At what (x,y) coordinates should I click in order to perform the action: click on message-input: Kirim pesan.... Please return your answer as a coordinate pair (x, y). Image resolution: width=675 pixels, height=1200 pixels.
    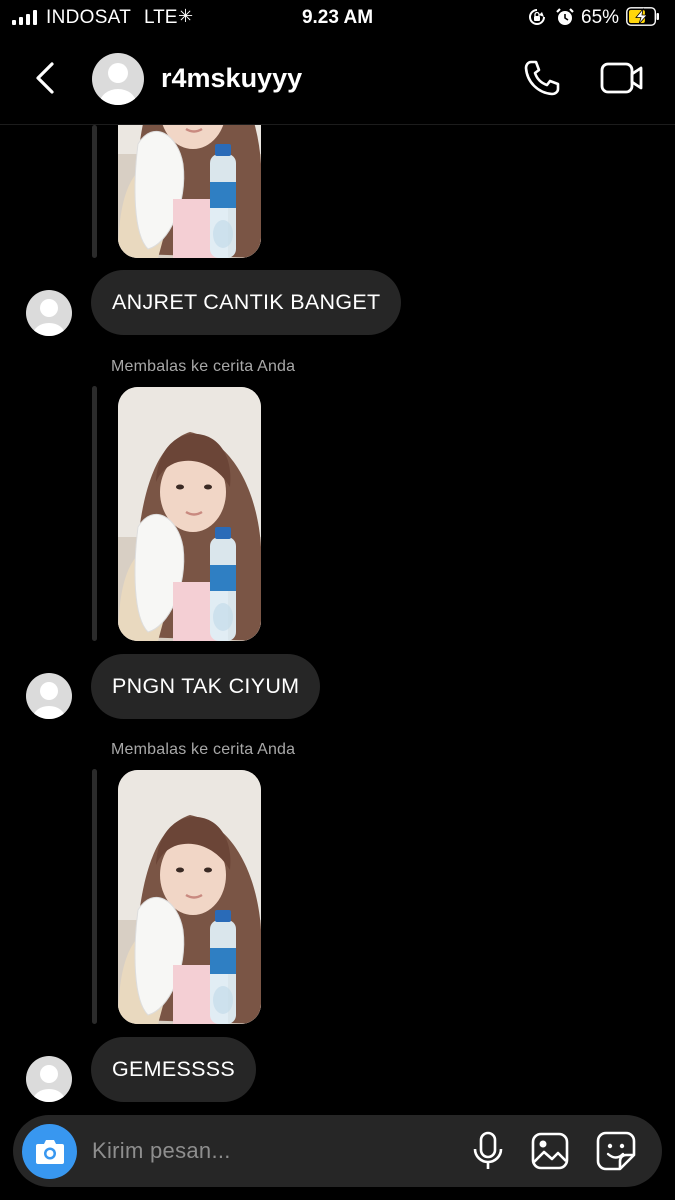
    Looking at the image, I should click on (161, 1151).